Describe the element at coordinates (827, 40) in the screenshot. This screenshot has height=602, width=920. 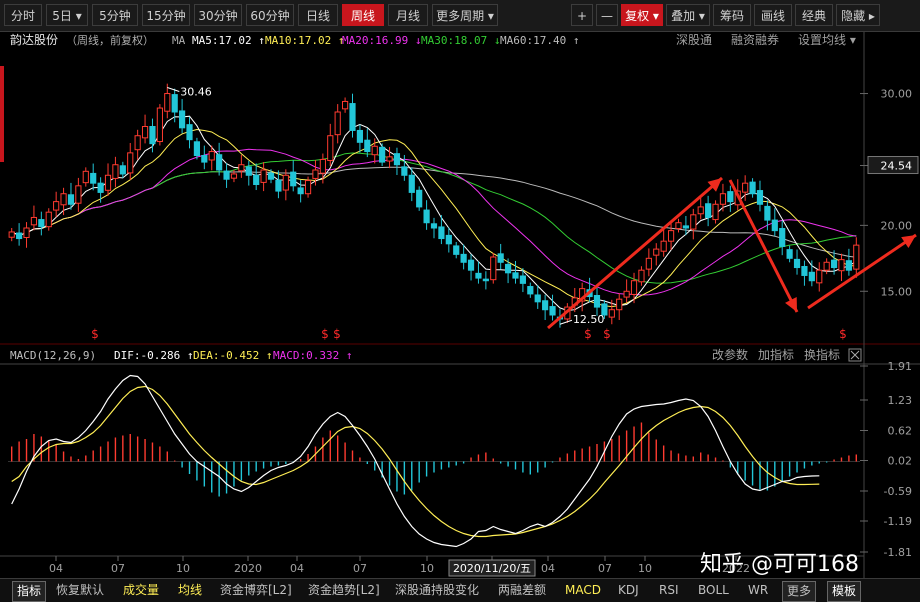
I see `price-link-2: 设置均线 ▾` at that location.